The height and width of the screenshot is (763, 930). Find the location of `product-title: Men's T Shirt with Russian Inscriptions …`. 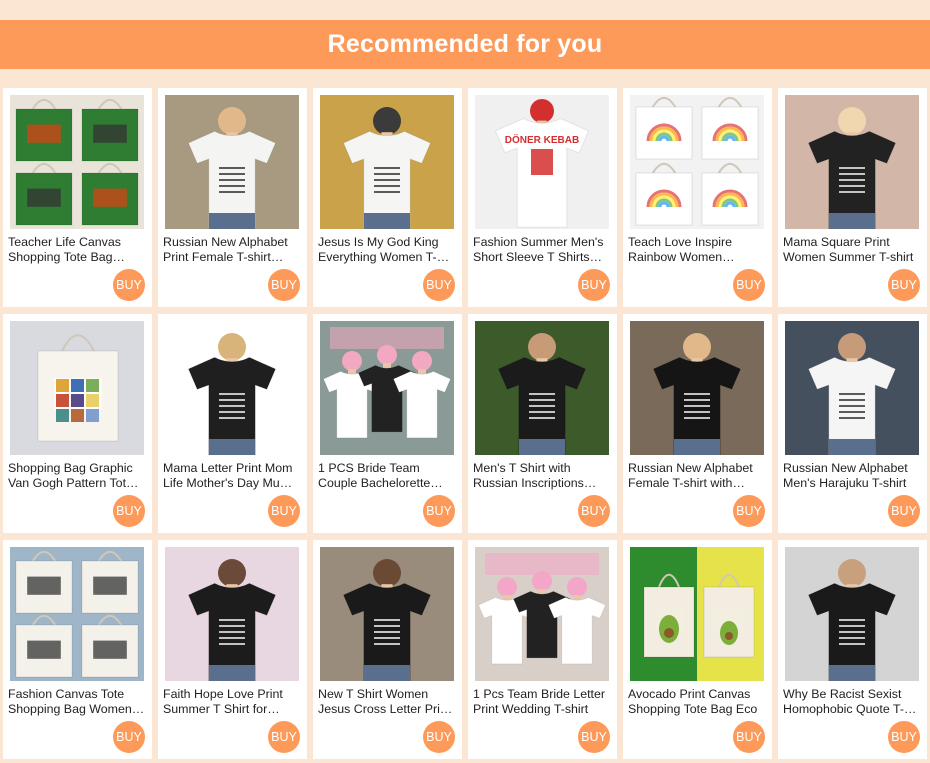

product-title: Men's T Shirt with Russian Inscriptions … is located at coordinates (541, 476).